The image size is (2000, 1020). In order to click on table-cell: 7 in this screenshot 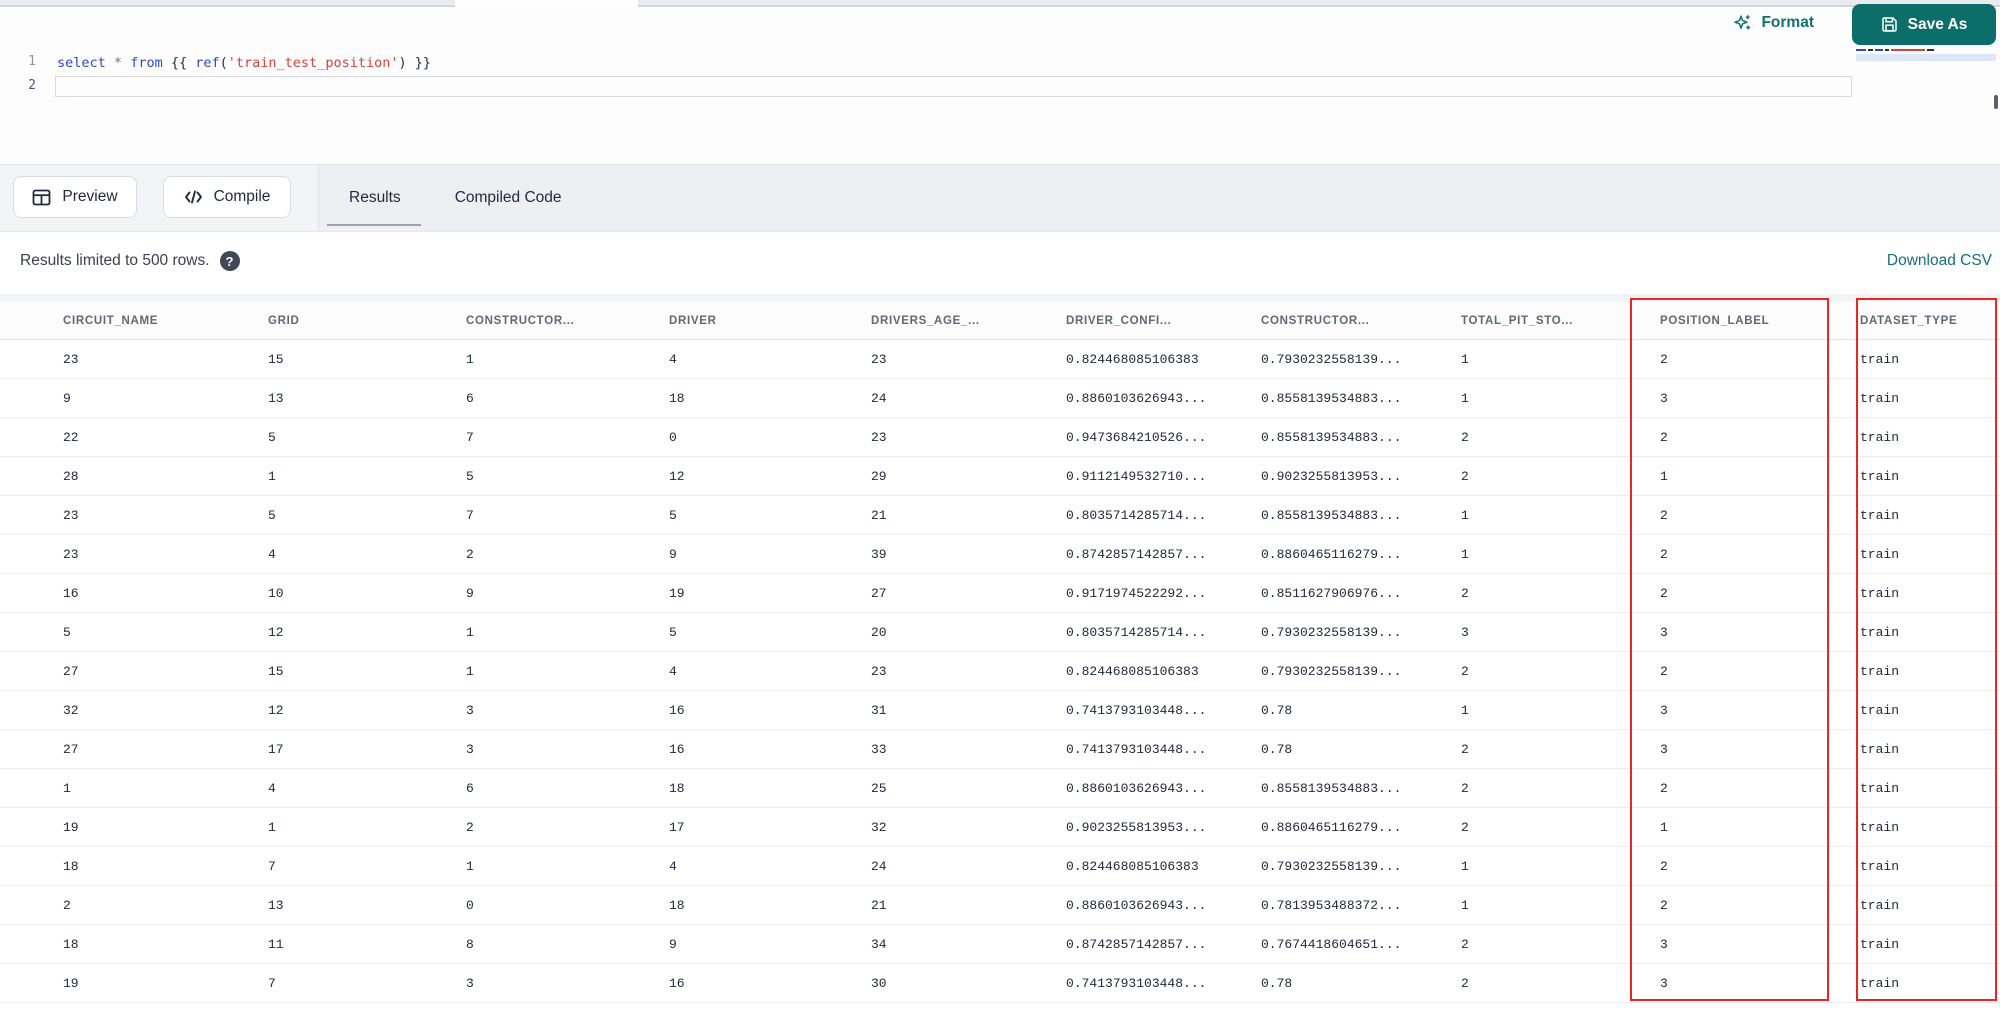, I will do `click(470, 437)`.